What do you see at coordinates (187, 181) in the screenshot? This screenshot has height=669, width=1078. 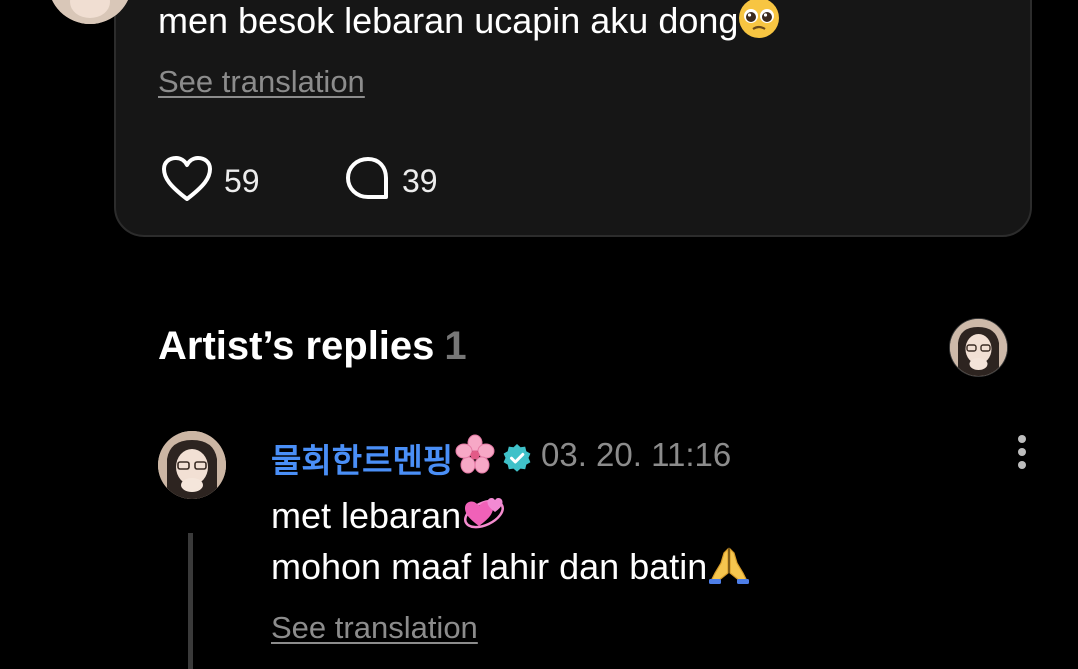 I see `heart-icon` at bounding box center [187, 181].